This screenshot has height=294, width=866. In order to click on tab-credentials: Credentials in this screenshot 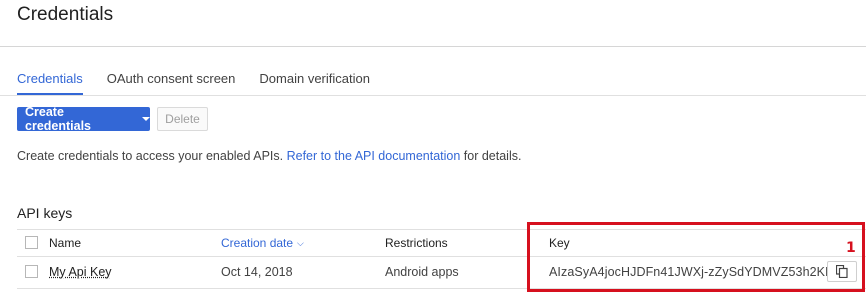, I will do `click(50, 82)`.